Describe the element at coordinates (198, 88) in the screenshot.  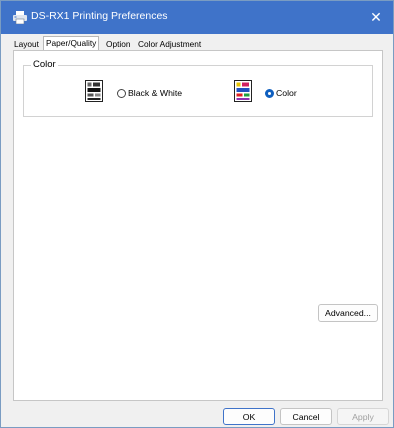
I see `color-groupbox: Color Black & White Color` at that location.